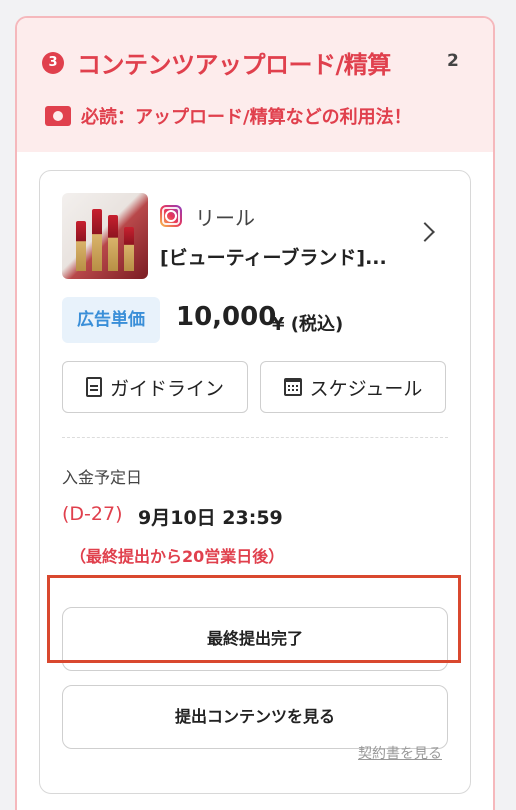 The image size is (516, 810). What do you see at coordinates (53, 63) in the screenshot?
I see `step-badge: 3` at bounding box center [53, 63].